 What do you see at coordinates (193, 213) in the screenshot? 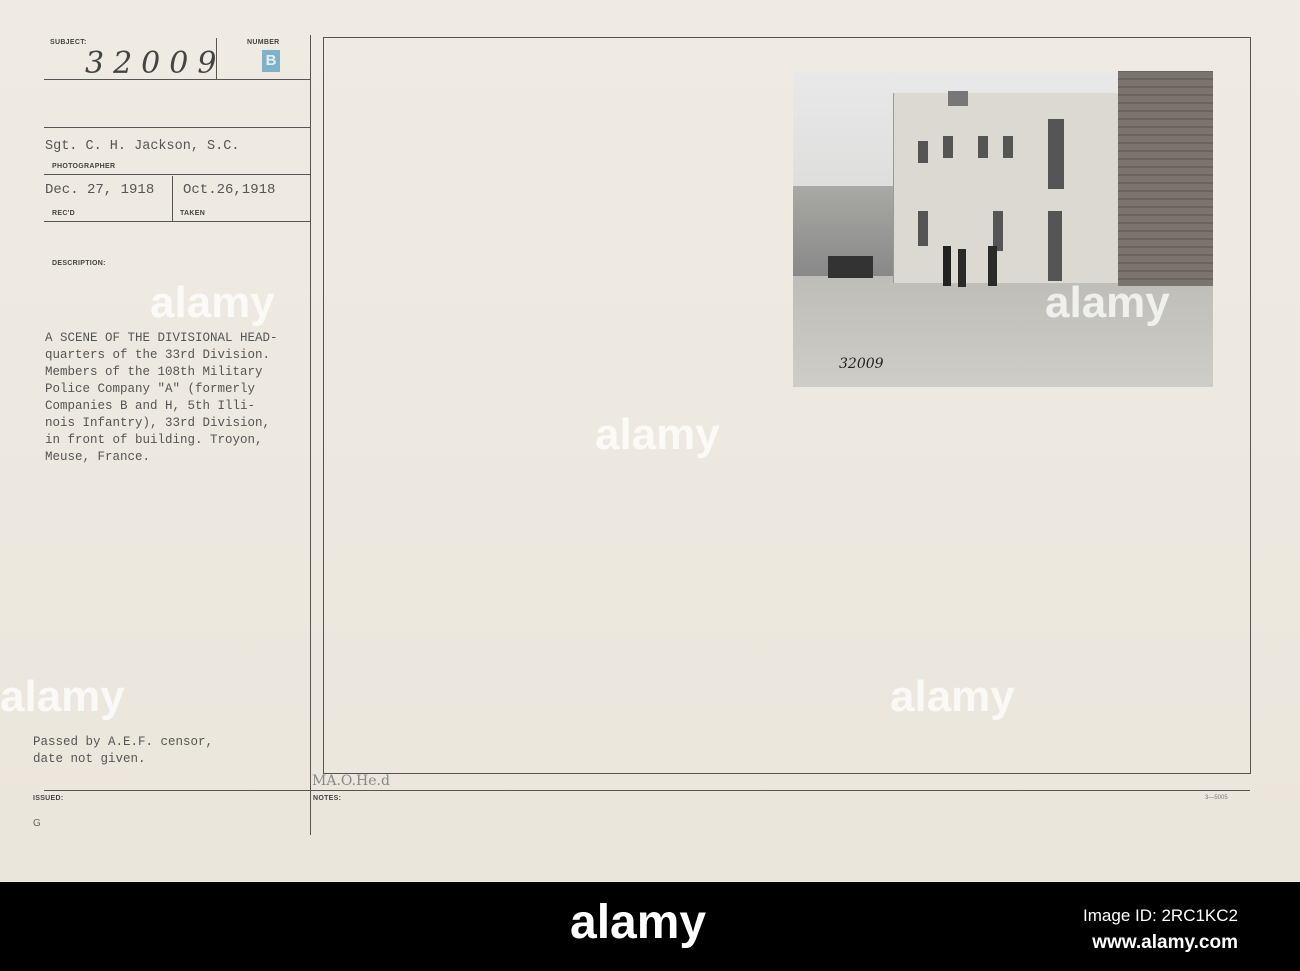
I see `taken-label: TAKEN` at bounding box center [193, 213].